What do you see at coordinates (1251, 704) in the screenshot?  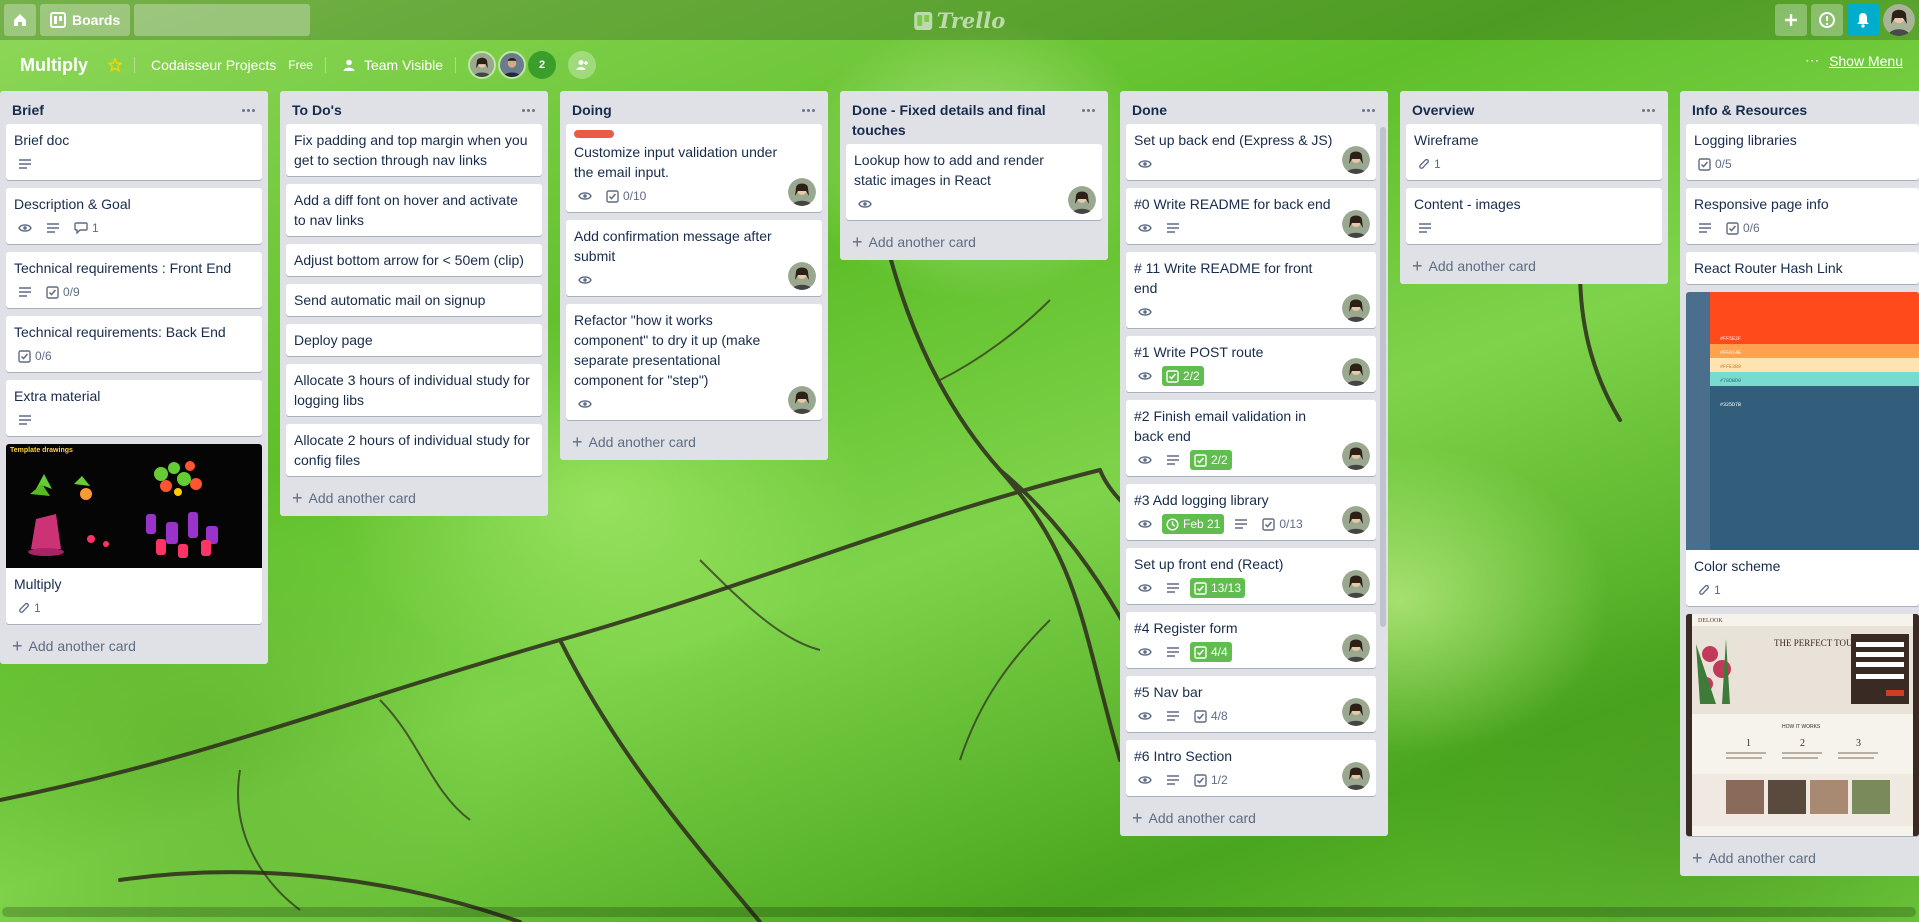 I see `card: #5 Nav bar 4/8` at bounding box center [1251, 704].